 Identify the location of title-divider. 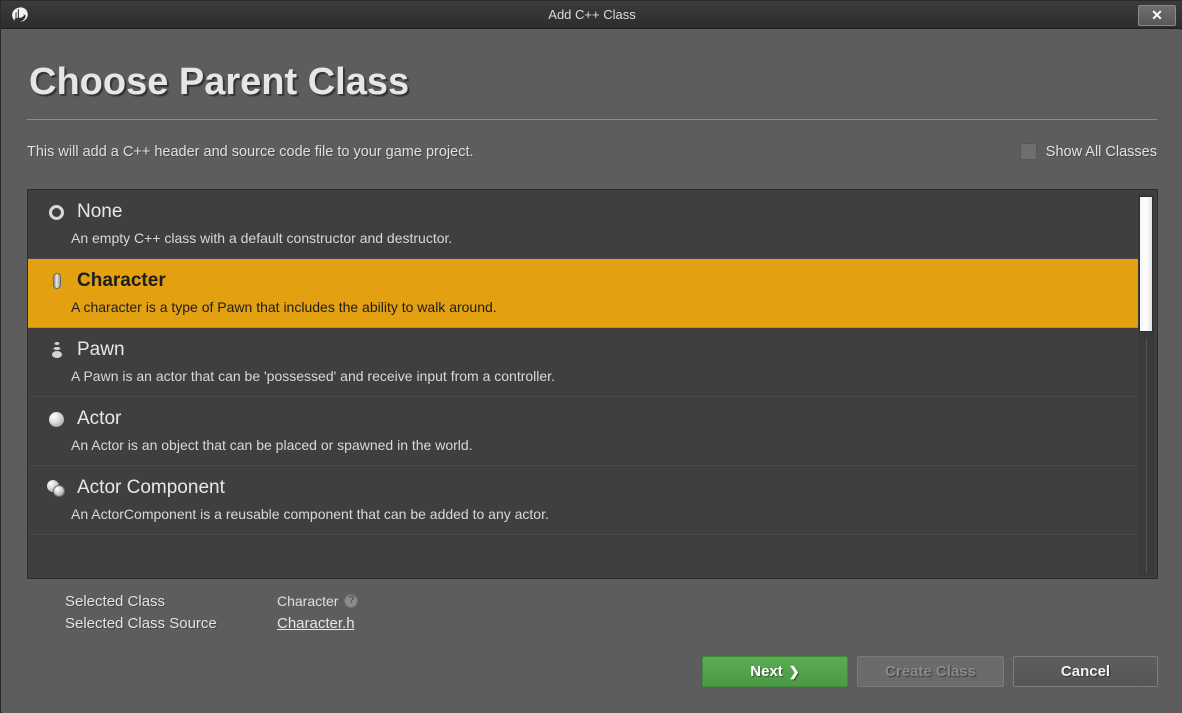
(592, 119).